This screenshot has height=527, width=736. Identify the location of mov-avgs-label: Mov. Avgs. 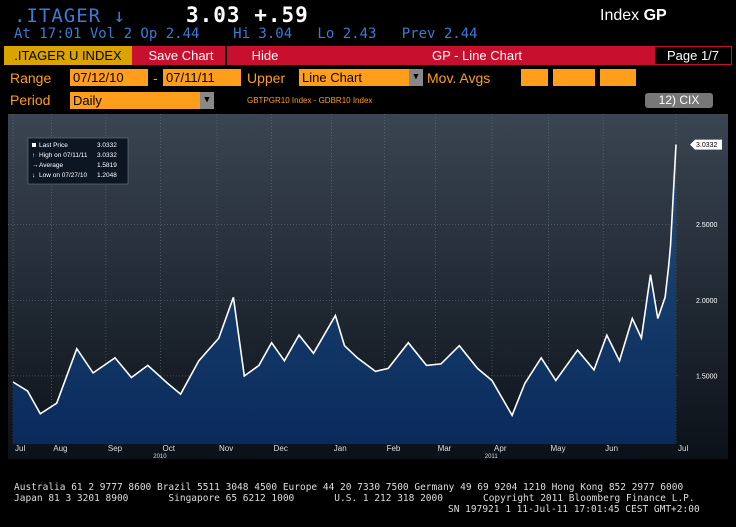
(459, 78).